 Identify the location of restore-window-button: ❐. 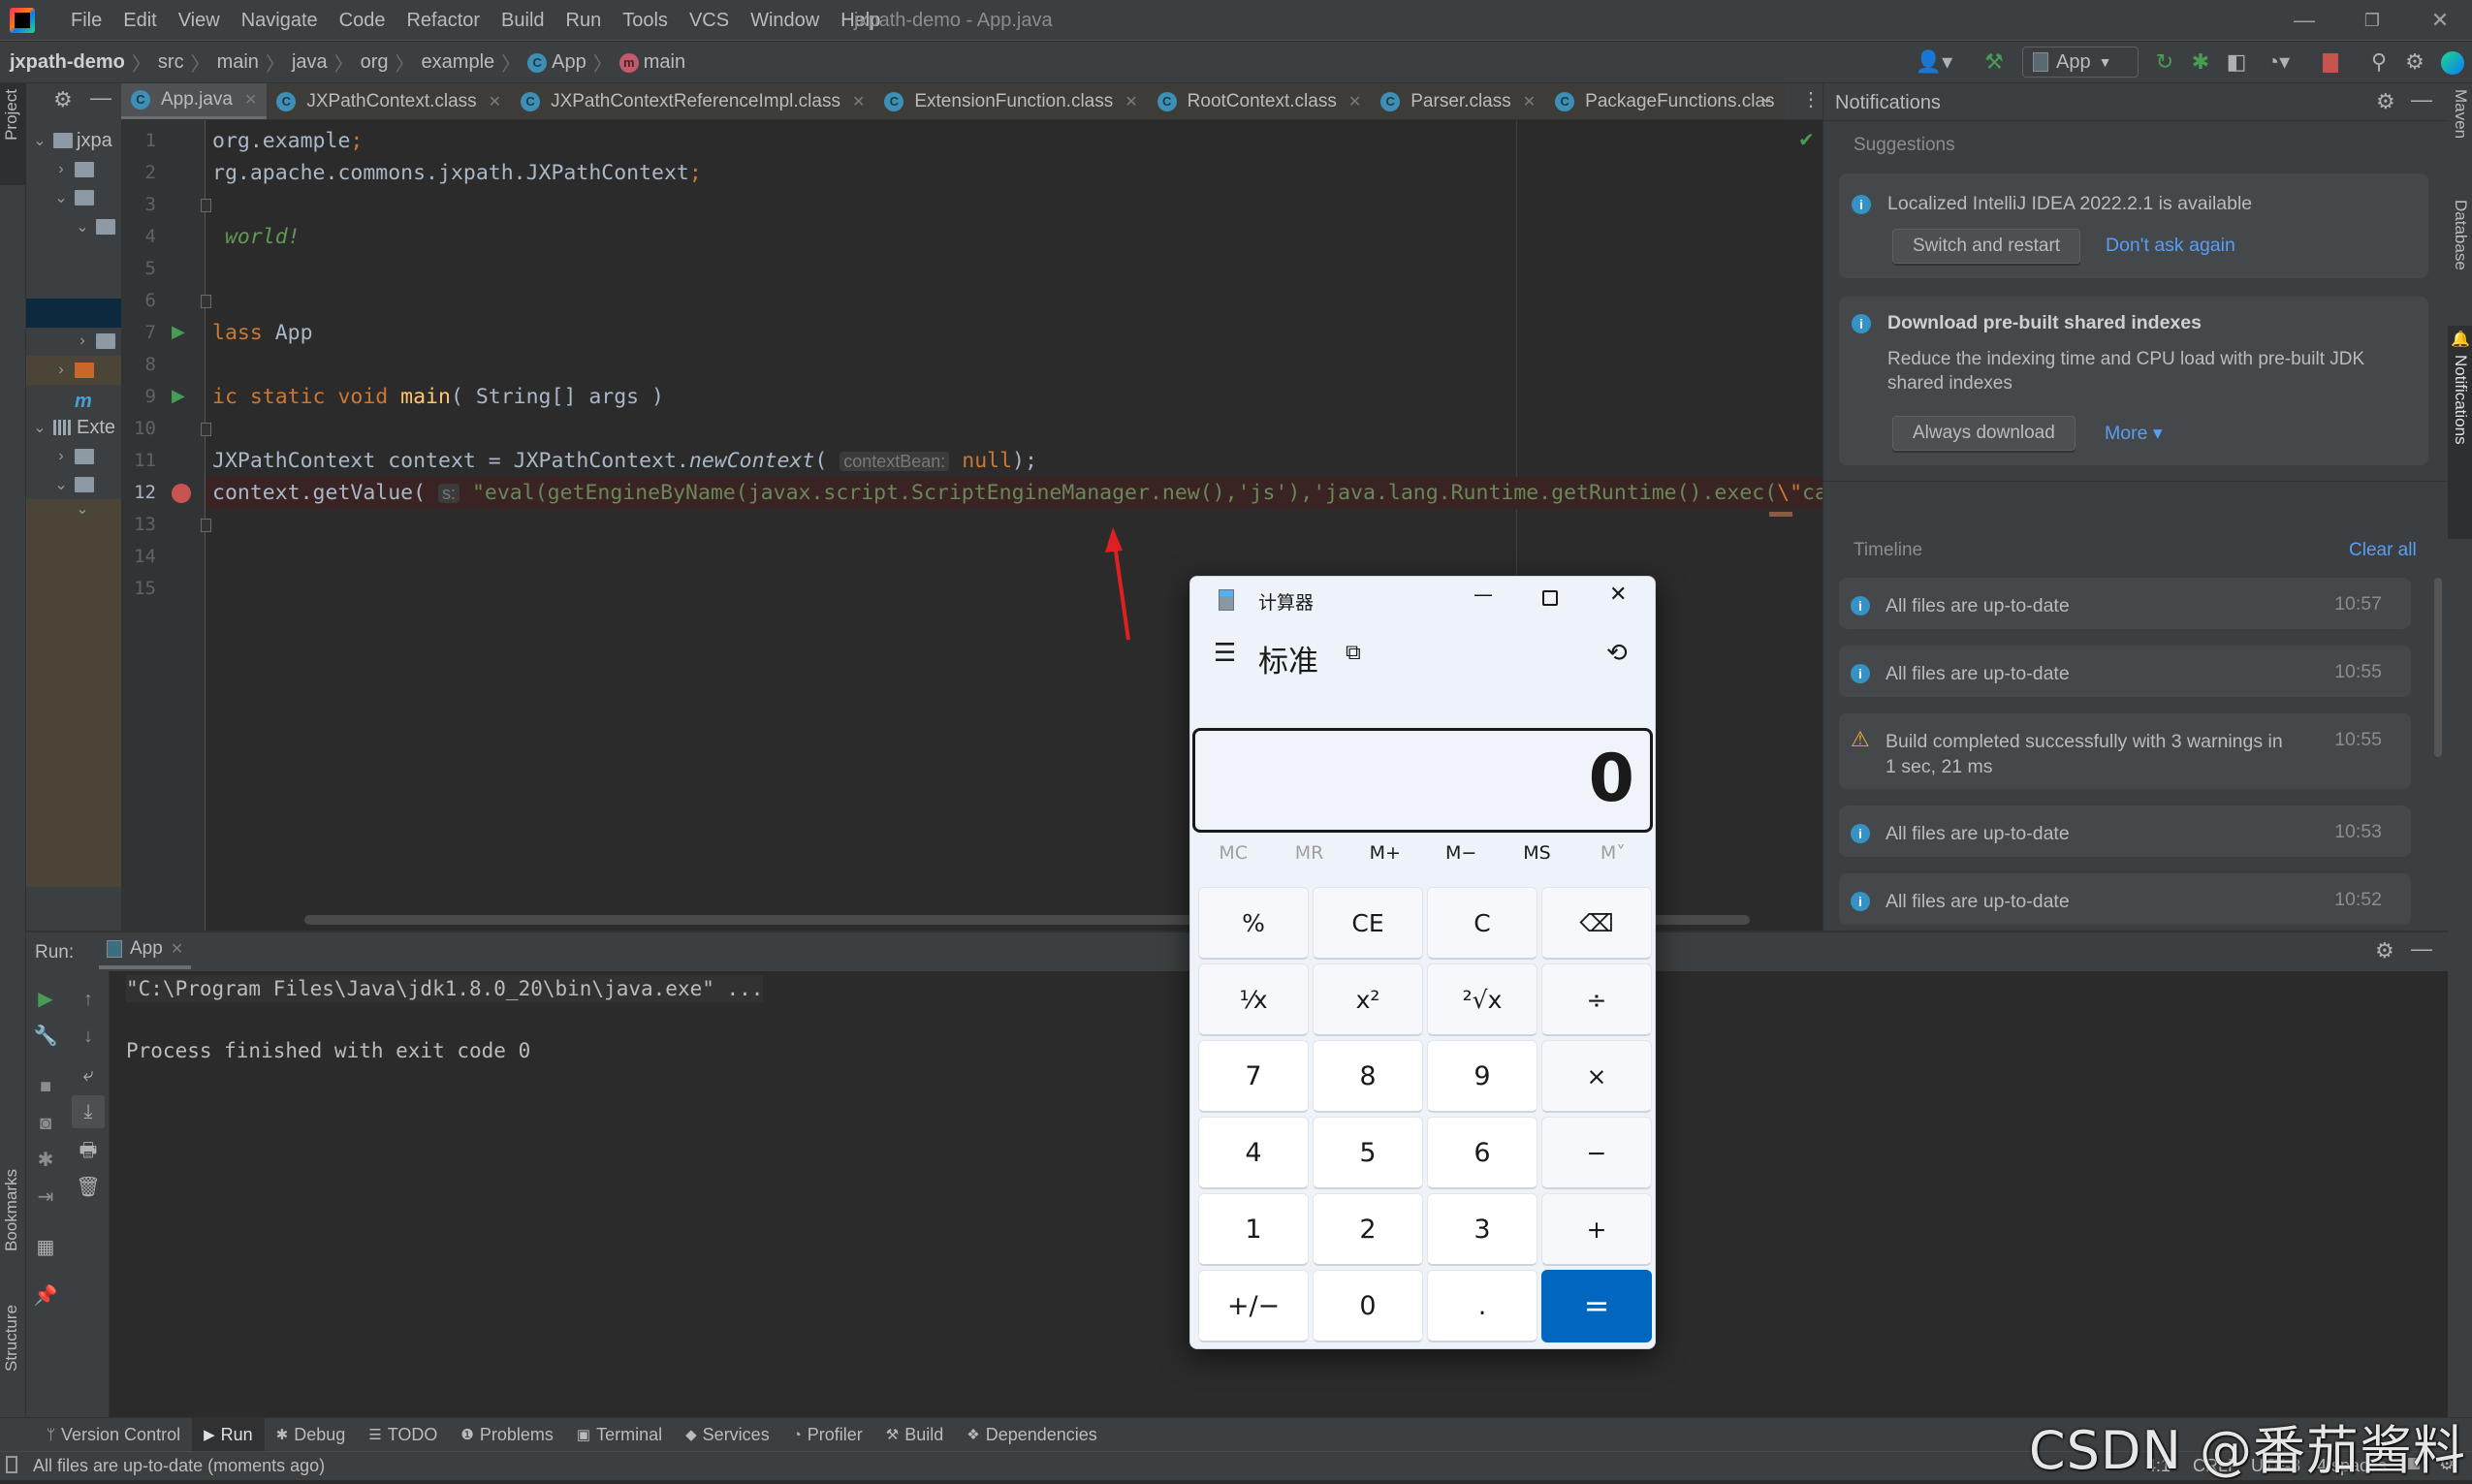
(2372, 21).